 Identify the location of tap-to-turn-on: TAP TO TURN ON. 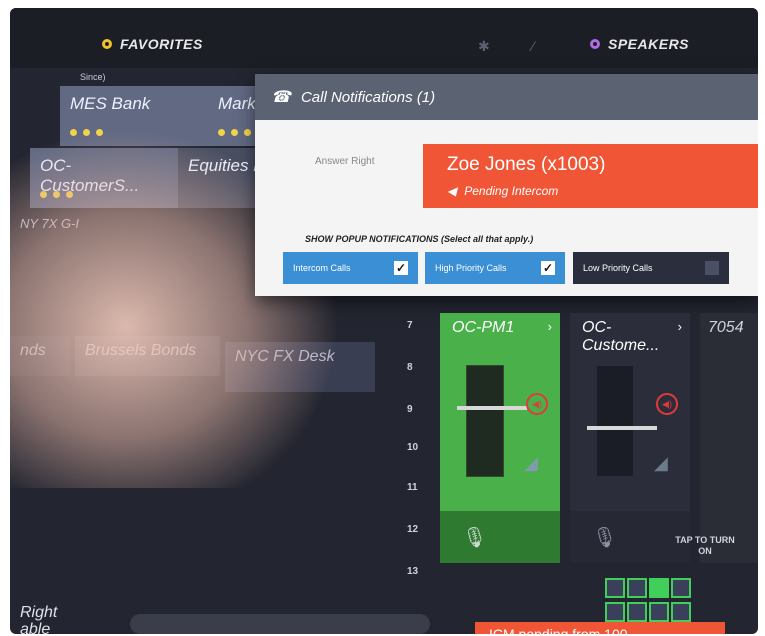
(705, 546).